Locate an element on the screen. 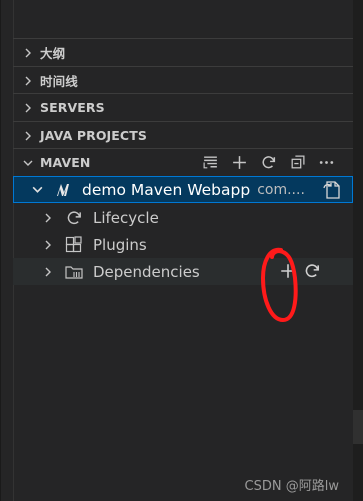 Image resolution: width=363 pixels, height=501 pixels. section-label: MAVEN is located at coordinates (65, 162).